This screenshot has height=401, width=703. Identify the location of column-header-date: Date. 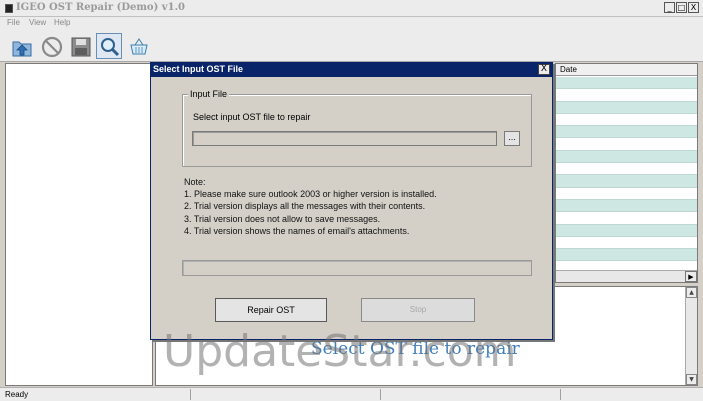
(568, 69).